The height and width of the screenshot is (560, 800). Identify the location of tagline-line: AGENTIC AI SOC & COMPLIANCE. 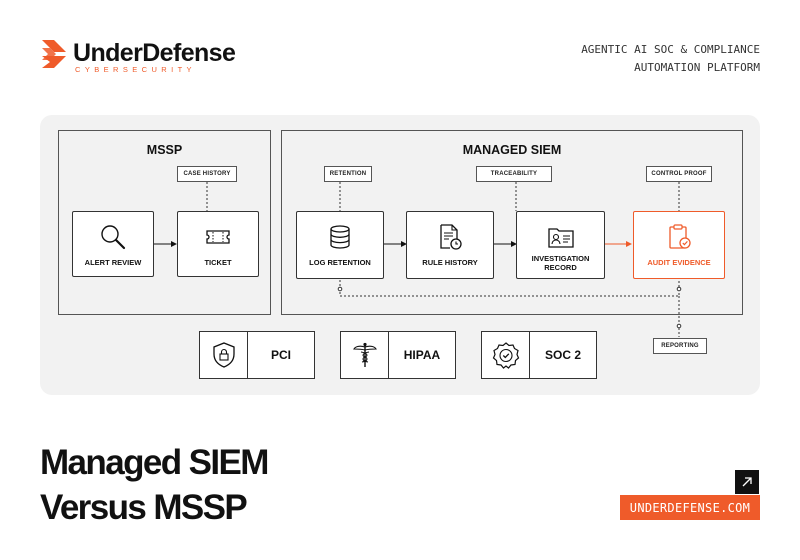
(670, 49).